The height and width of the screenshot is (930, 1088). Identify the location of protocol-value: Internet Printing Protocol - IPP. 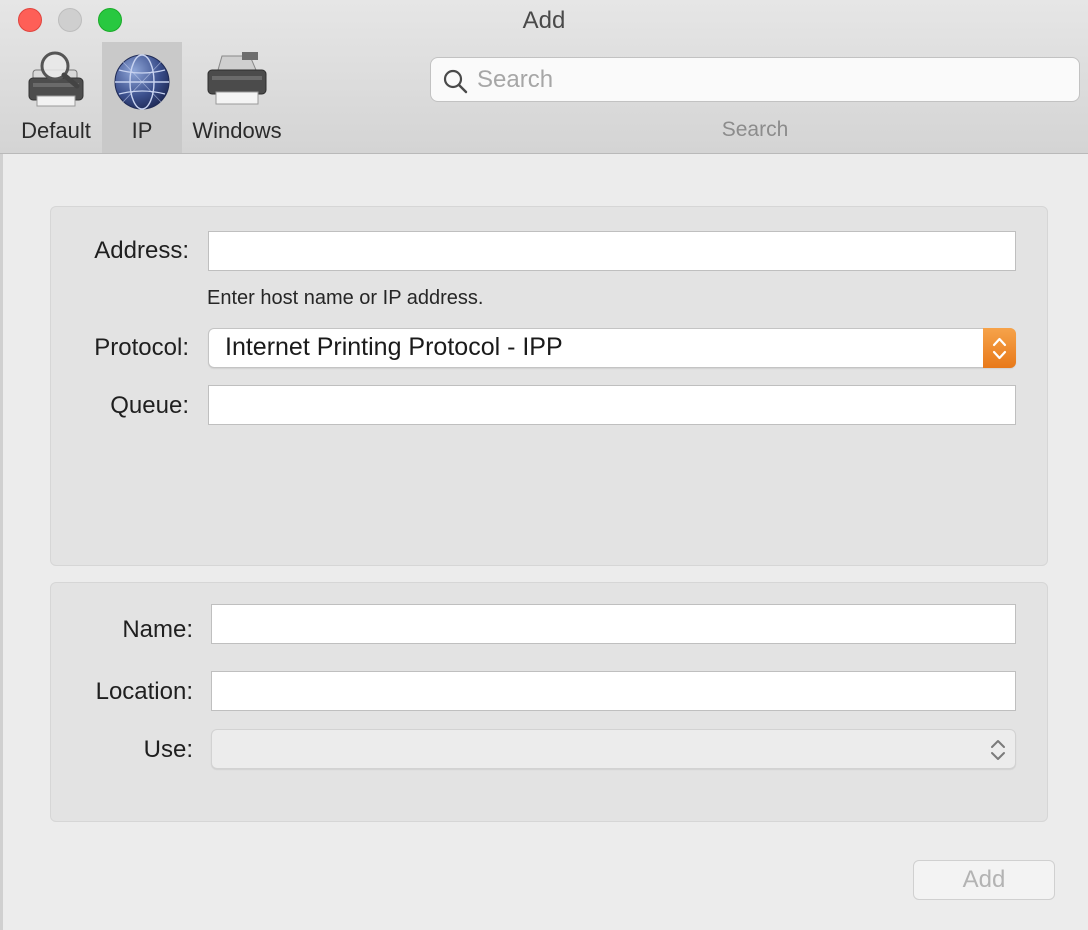
(394, 347).